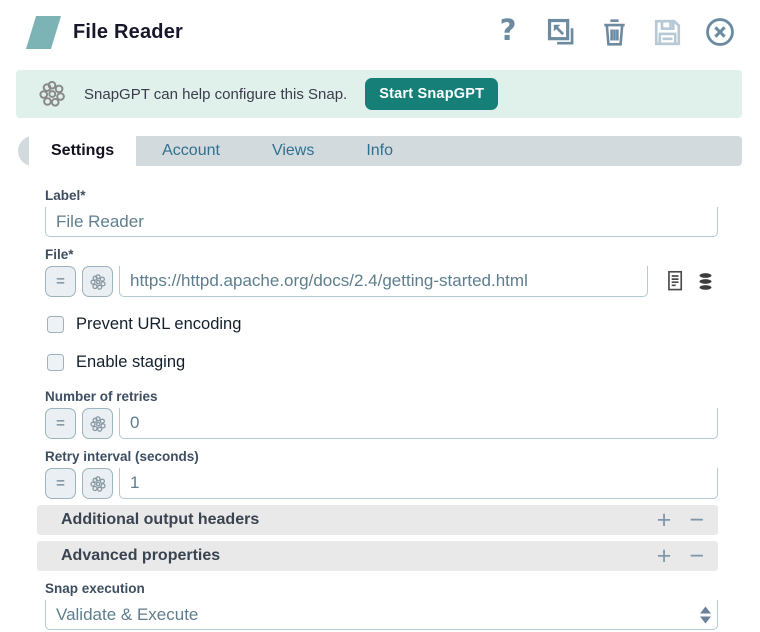  I want to click on section-title: Additional output headers, so click(160, 519).